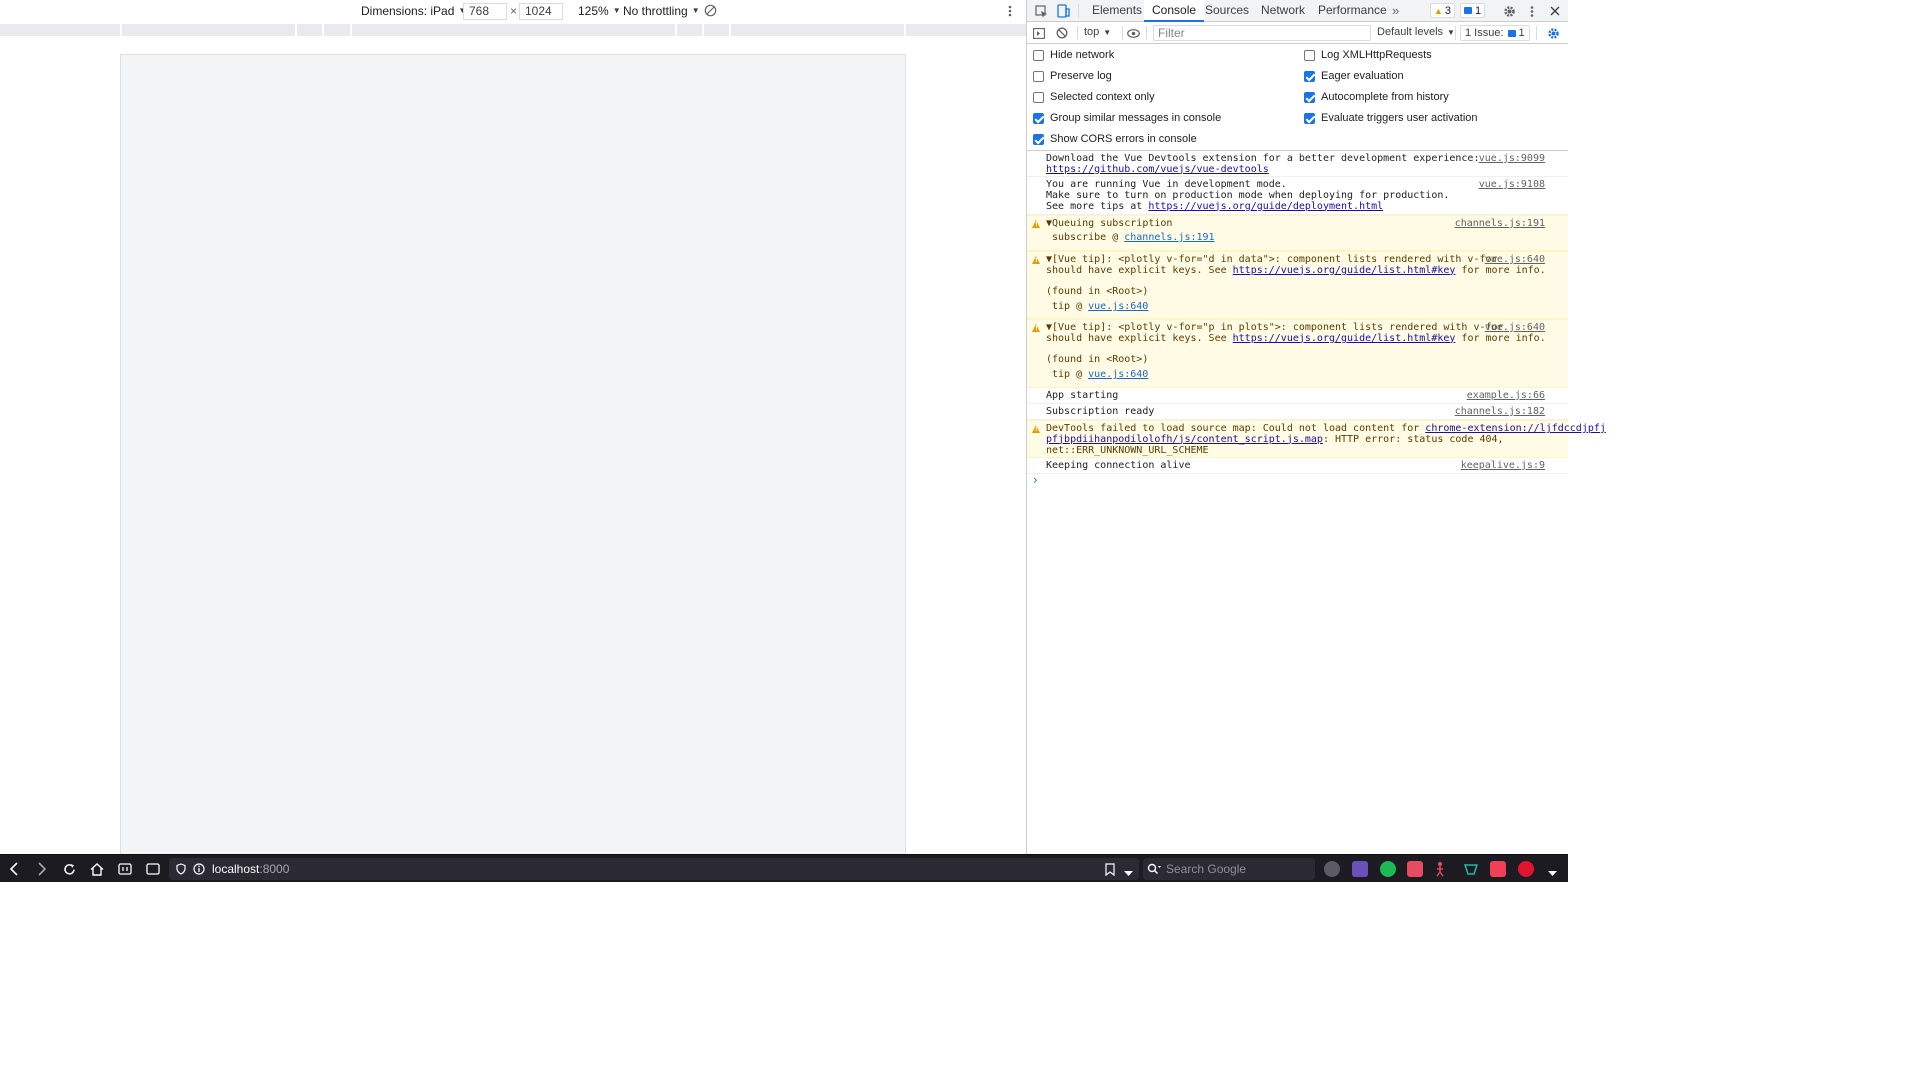 The height and width of the screenshot is (1080, 1920). Describe the element at coordinates (1495, 33) in the screenshot. I see `issues-button: 1 Issue: 1` at that location.